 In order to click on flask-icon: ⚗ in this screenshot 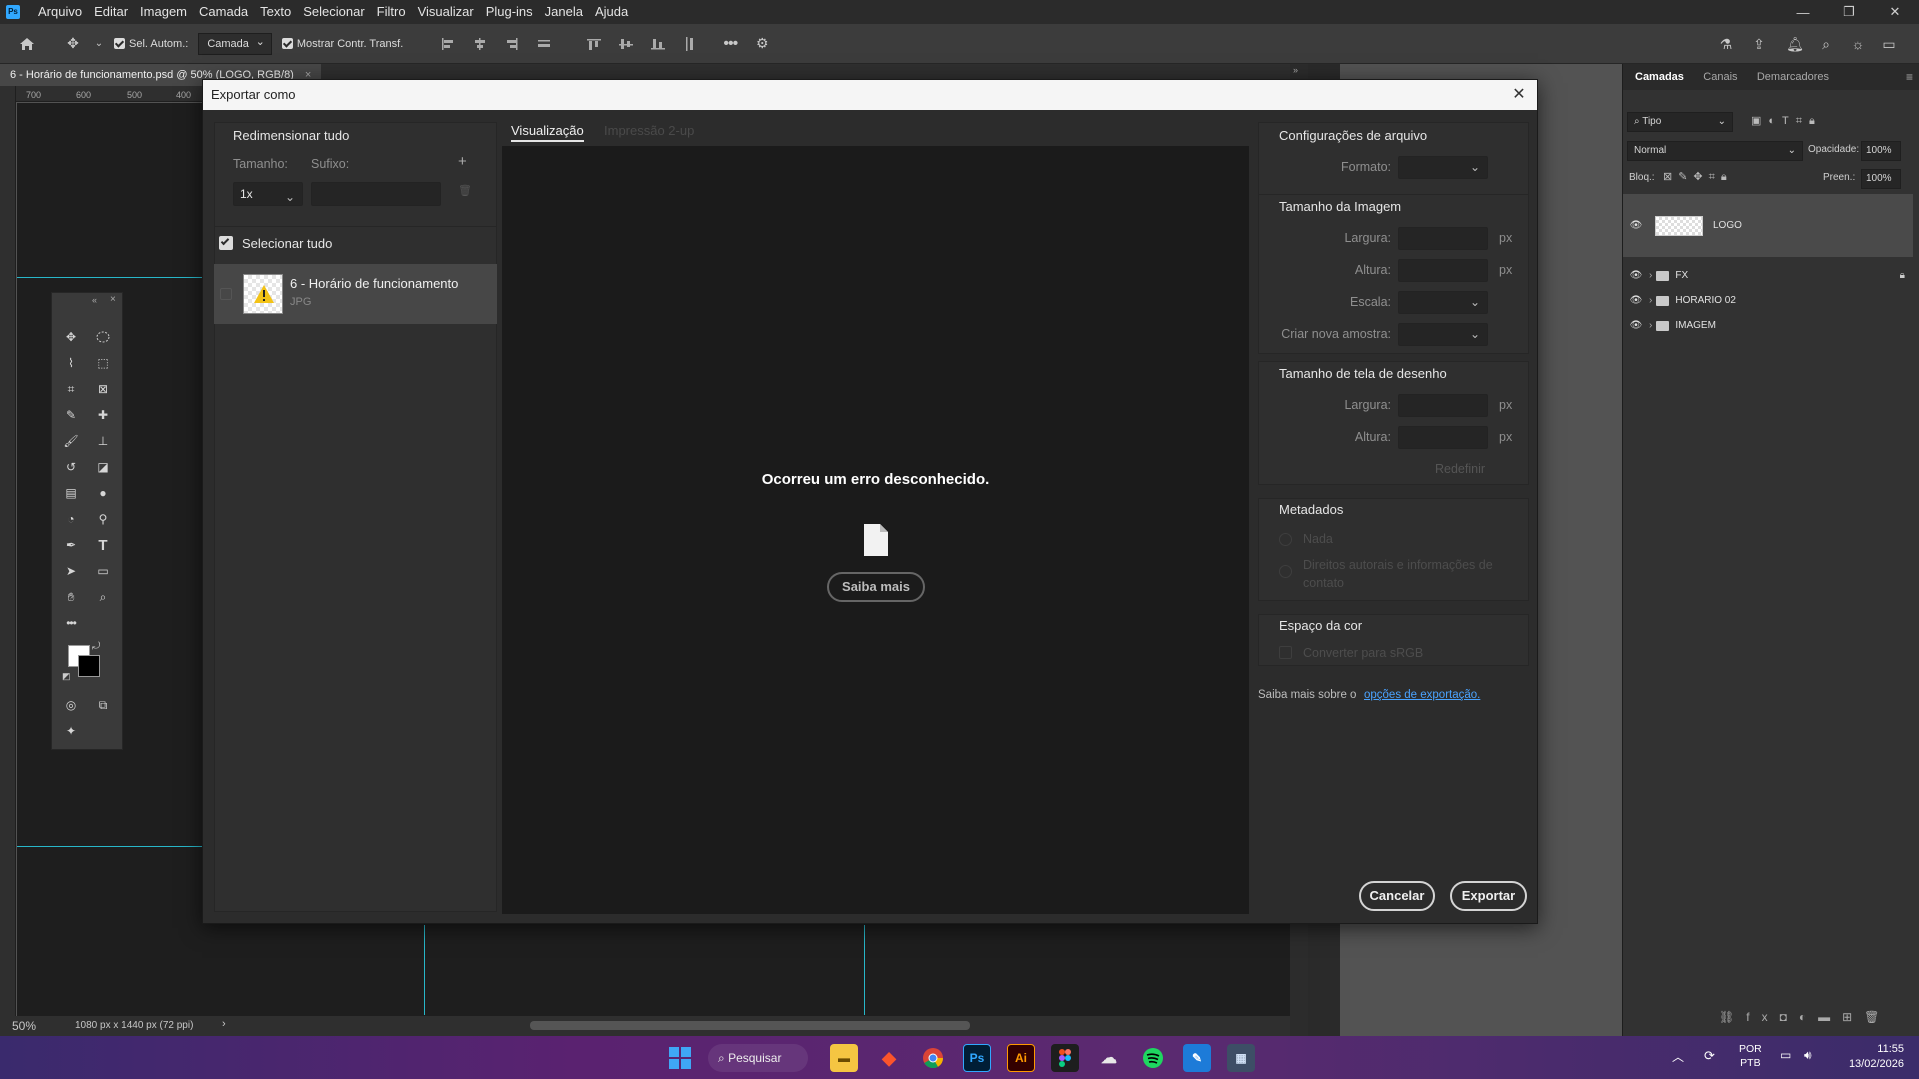, I will do `click(1726, 44)`.